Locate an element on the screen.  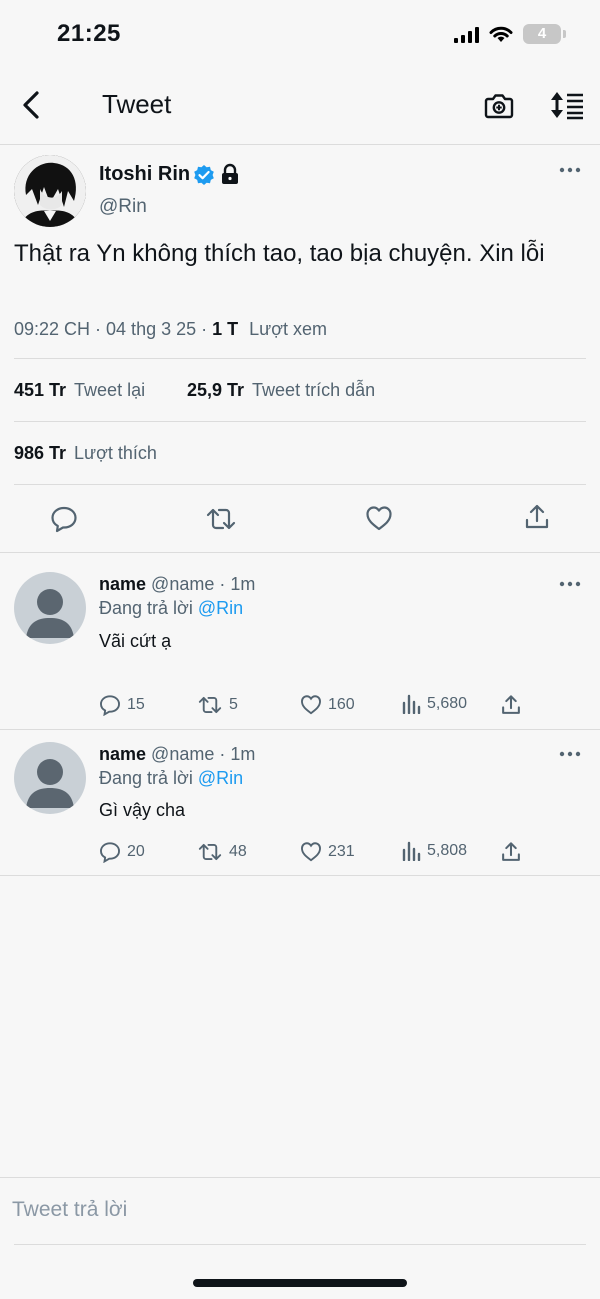
likes-stat: 986 Tr Lượt thích is located at coordinates (85, 453).